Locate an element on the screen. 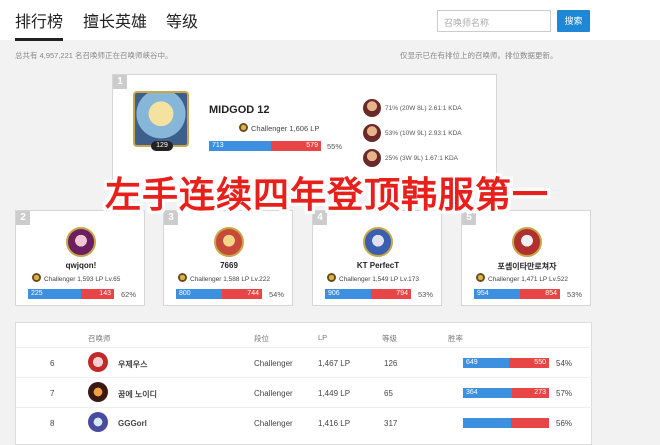 This screenshot has width=660, height=445. tier-text: Challenger 1,471 LP Lv.522 is located at coordinates (528, 279).